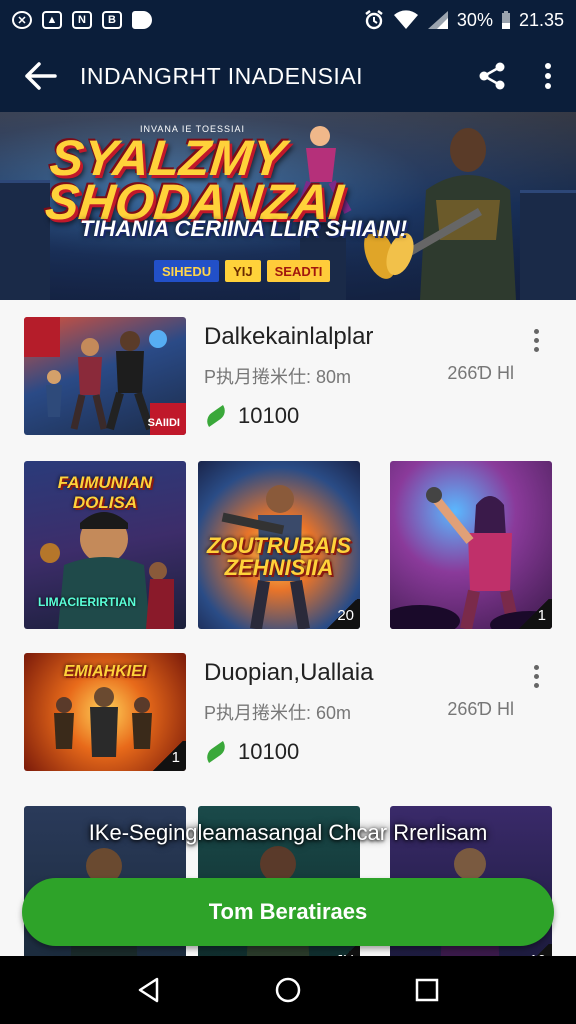 This screenshot has width=576, height=1024. Describe the element at coordinates (105, 671) in the screenshot. I see `art-title: EMIAHKIEI` at that location.